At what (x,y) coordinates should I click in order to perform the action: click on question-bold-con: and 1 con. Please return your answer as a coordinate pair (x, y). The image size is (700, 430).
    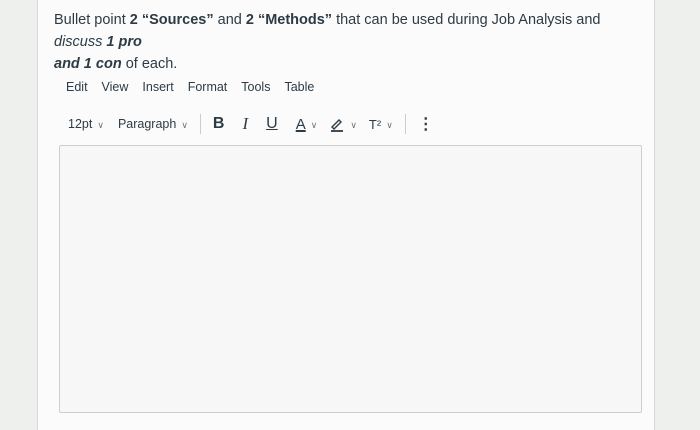
    Looking at the image, I should click on (88, 64).